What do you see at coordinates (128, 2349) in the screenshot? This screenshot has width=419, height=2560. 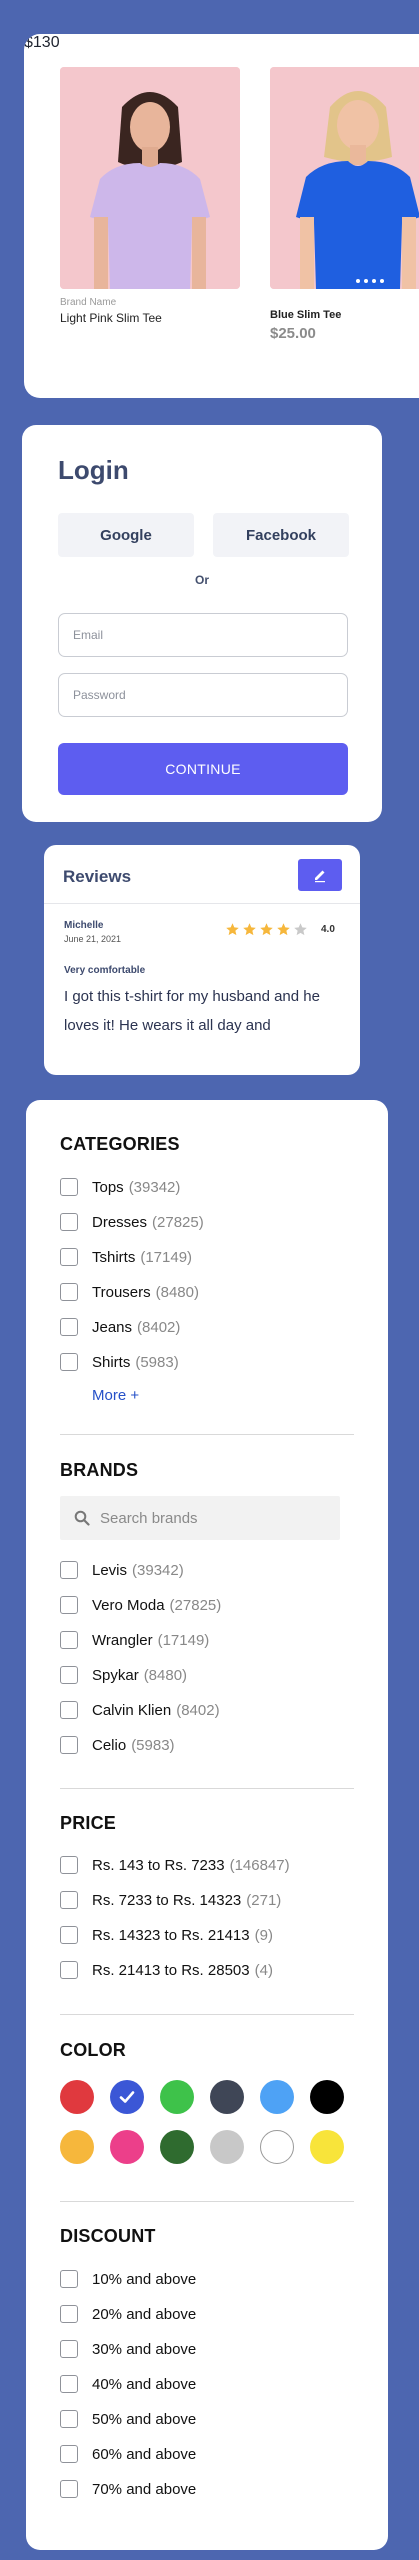 I see `discount-option: 30% and above` at bounding box center [128, 2349].